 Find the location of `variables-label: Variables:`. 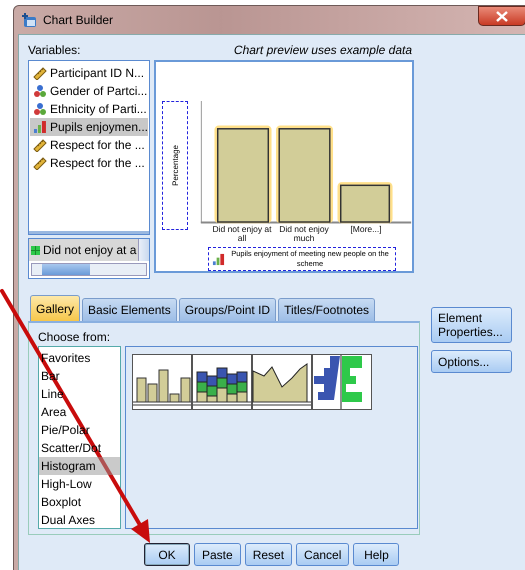

variables-label: Variables: is located at coordinates (54, 50).